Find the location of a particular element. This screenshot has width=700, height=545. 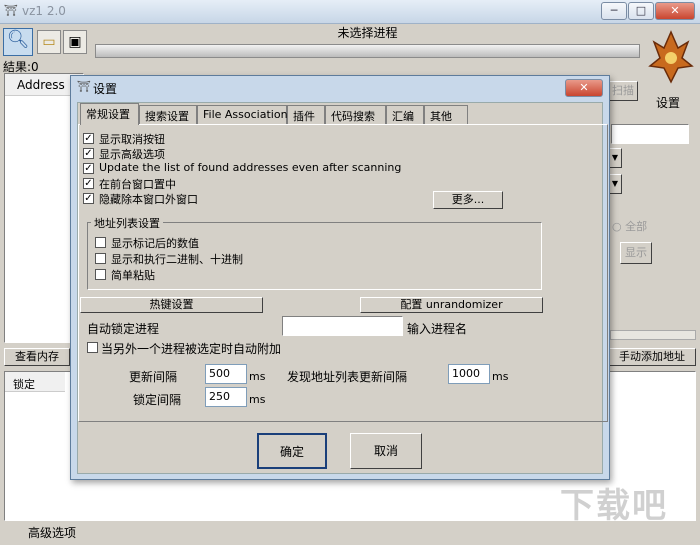

magnifier-icon: 🔍︎ is located at coordinates (18, 39).